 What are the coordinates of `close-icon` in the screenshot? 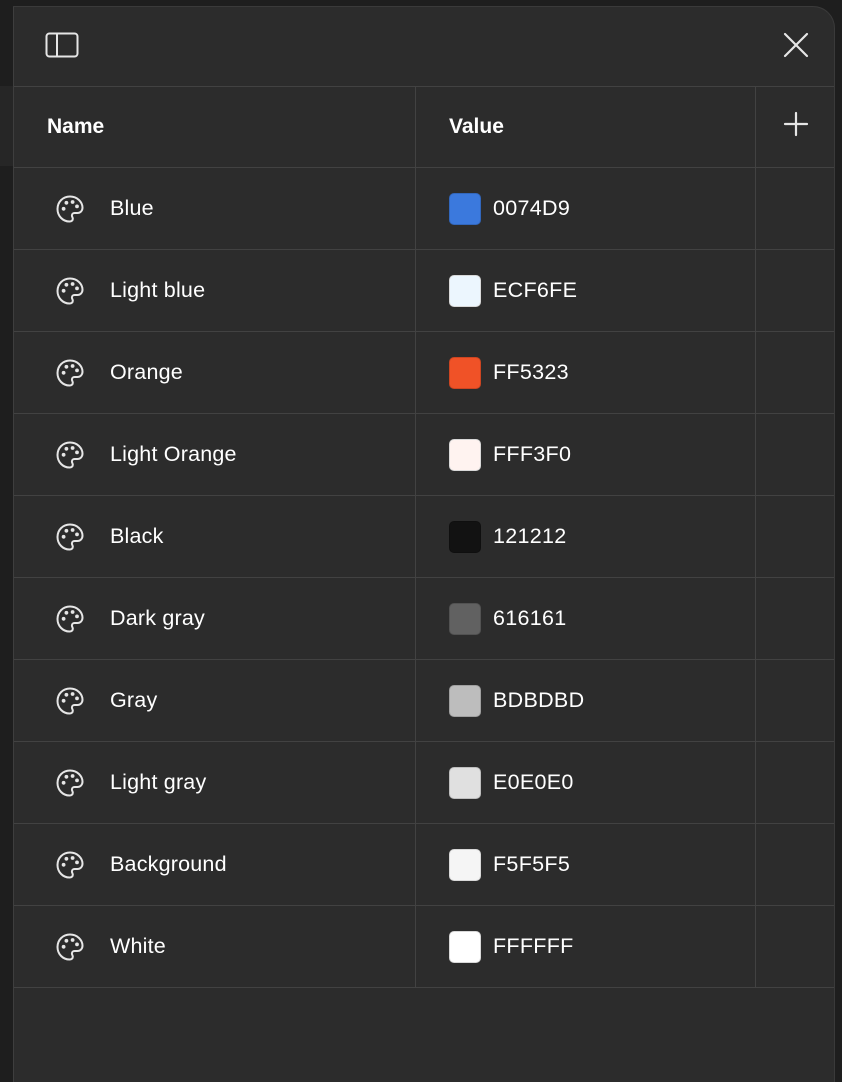 It's located at (796, 47).